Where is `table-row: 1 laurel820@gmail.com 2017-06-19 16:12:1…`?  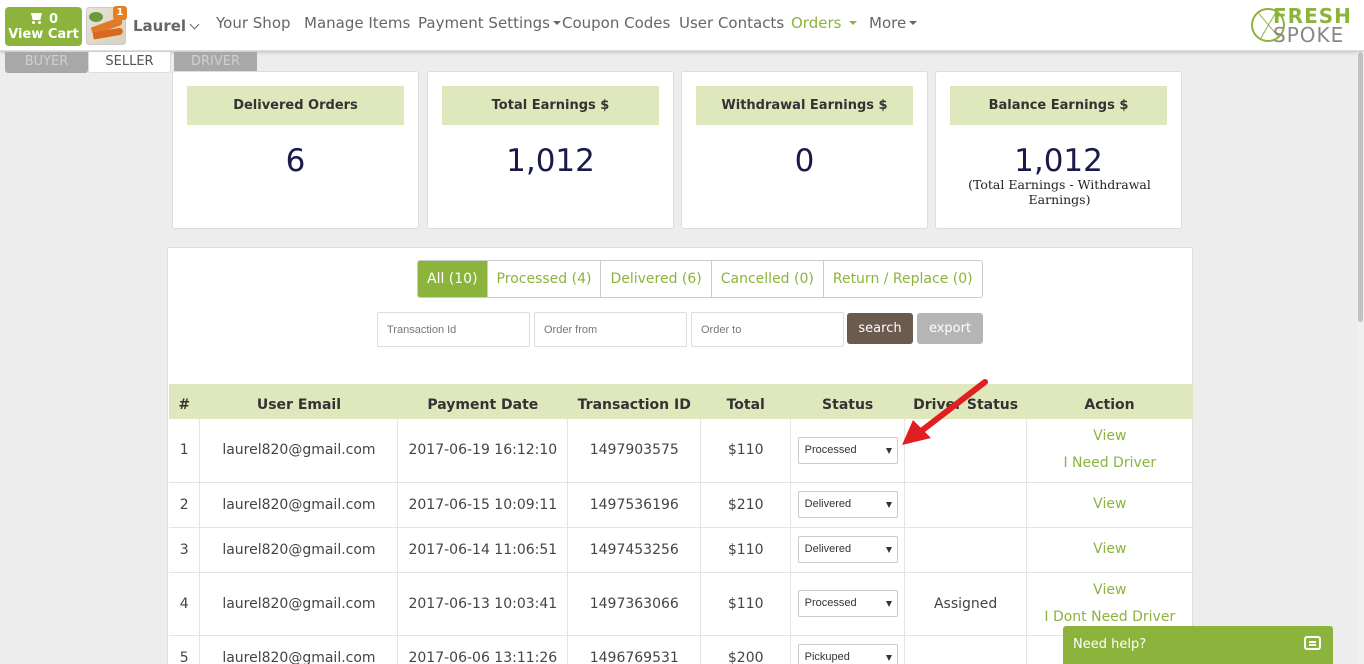 table-row: 1 laurel820@gmail.com 2017-06-19 16:12:1… is located at coordinates (681, 451).